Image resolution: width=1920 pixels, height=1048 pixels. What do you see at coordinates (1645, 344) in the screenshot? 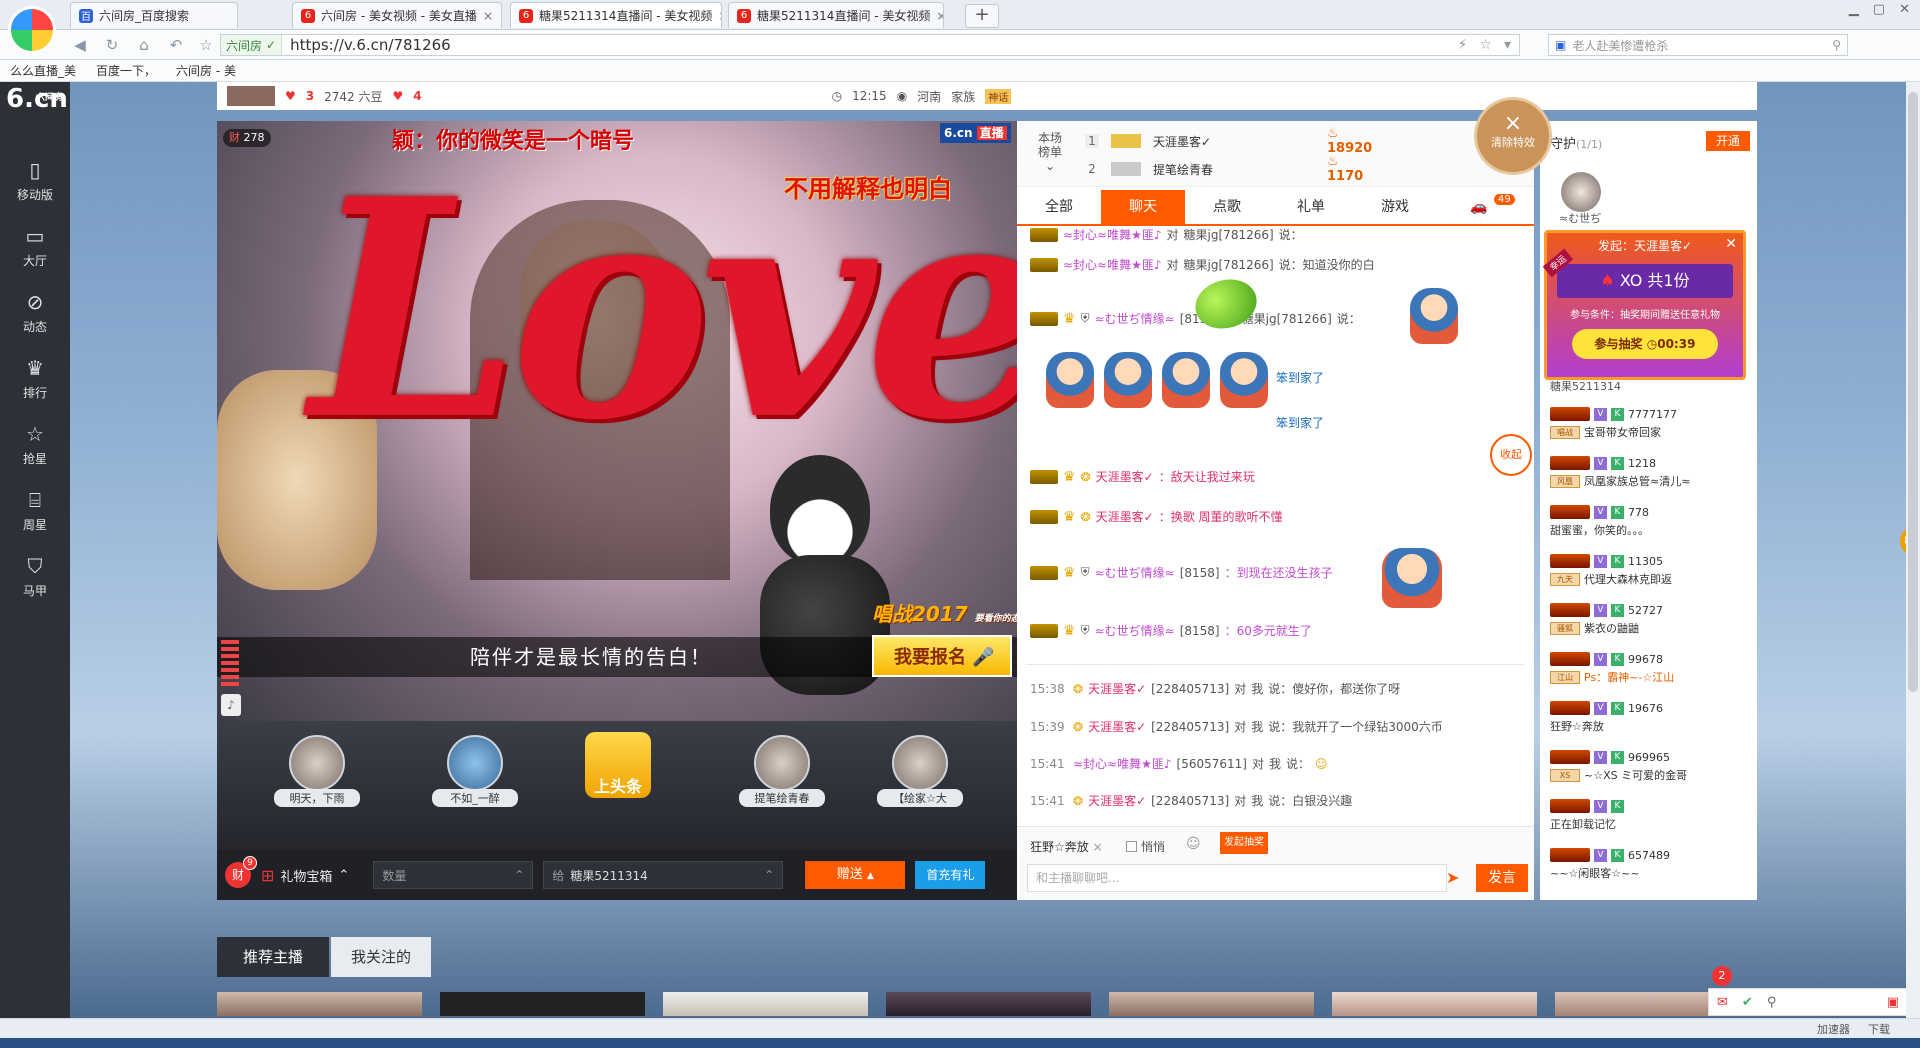
I see `join-lottery-button: 参与抽奖 ◷00:39` at bounding box center [1645, 344].